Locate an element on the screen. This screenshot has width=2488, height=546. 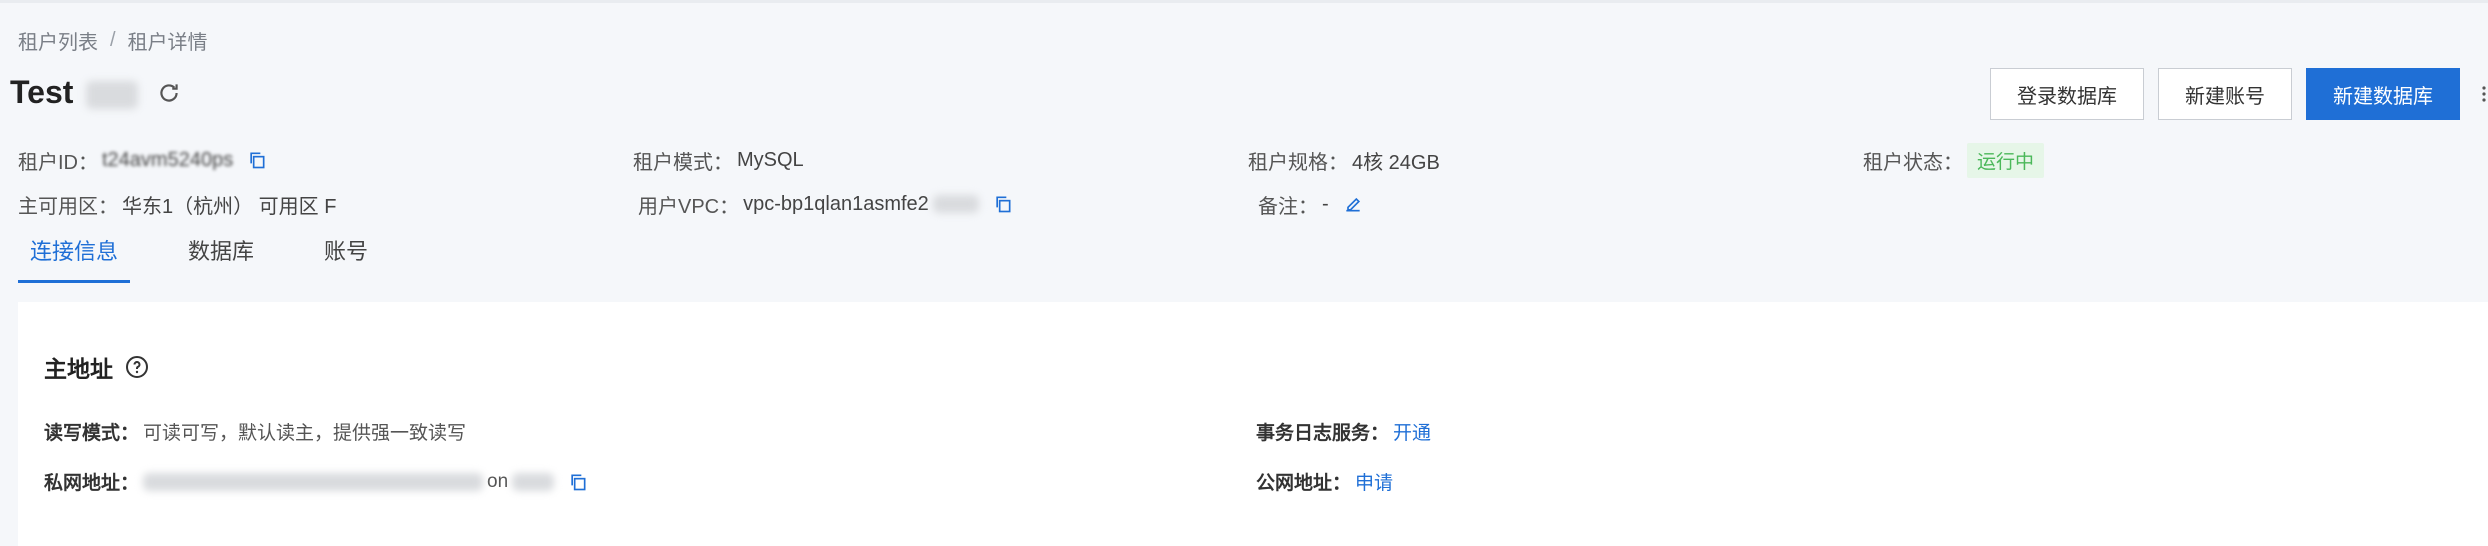
tab-connection-info: 连接信息 is located at coordinates (74, 255).